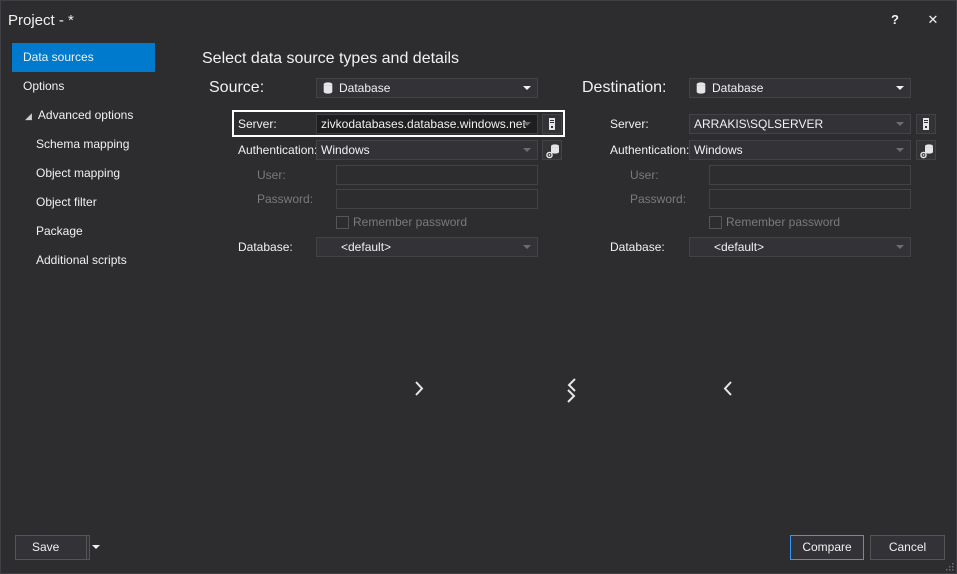 This screenshot has height=574, width=957. What do you see at coordinates (810, 175) in the screenshot?
I see `destination-user-input` at bounding box center [810, 175].